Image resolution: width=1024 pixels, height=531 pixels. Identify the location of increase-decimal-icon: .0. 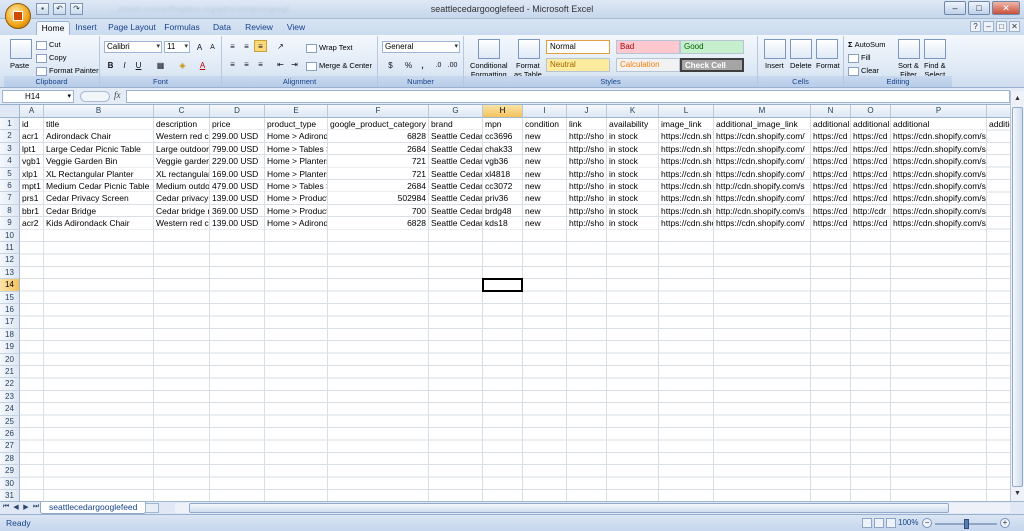
(438, 65).